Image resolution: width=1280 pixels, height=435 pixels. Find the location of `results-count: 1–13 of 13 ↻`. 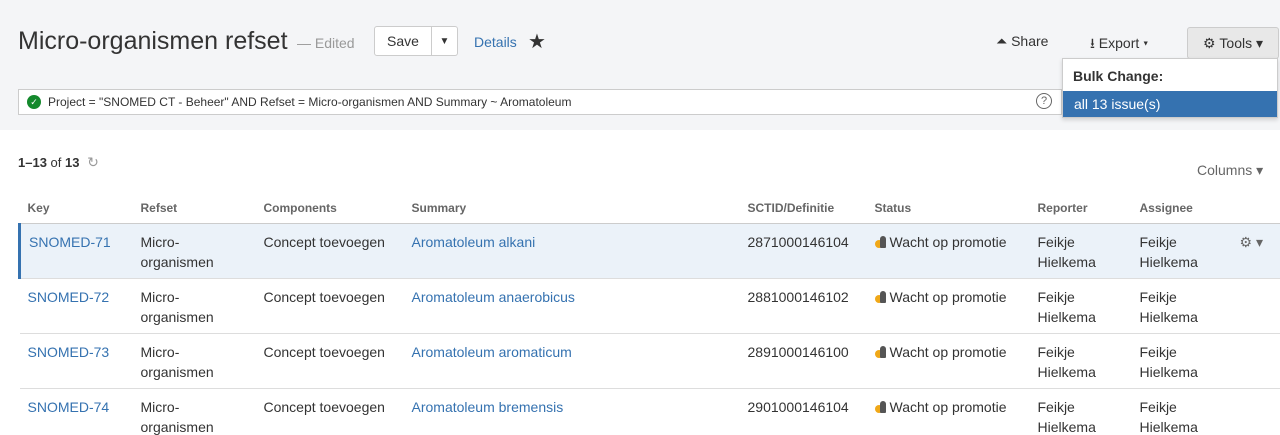

results-count: 1–13 of 13 ↻ is located at coordinates (58, 162).